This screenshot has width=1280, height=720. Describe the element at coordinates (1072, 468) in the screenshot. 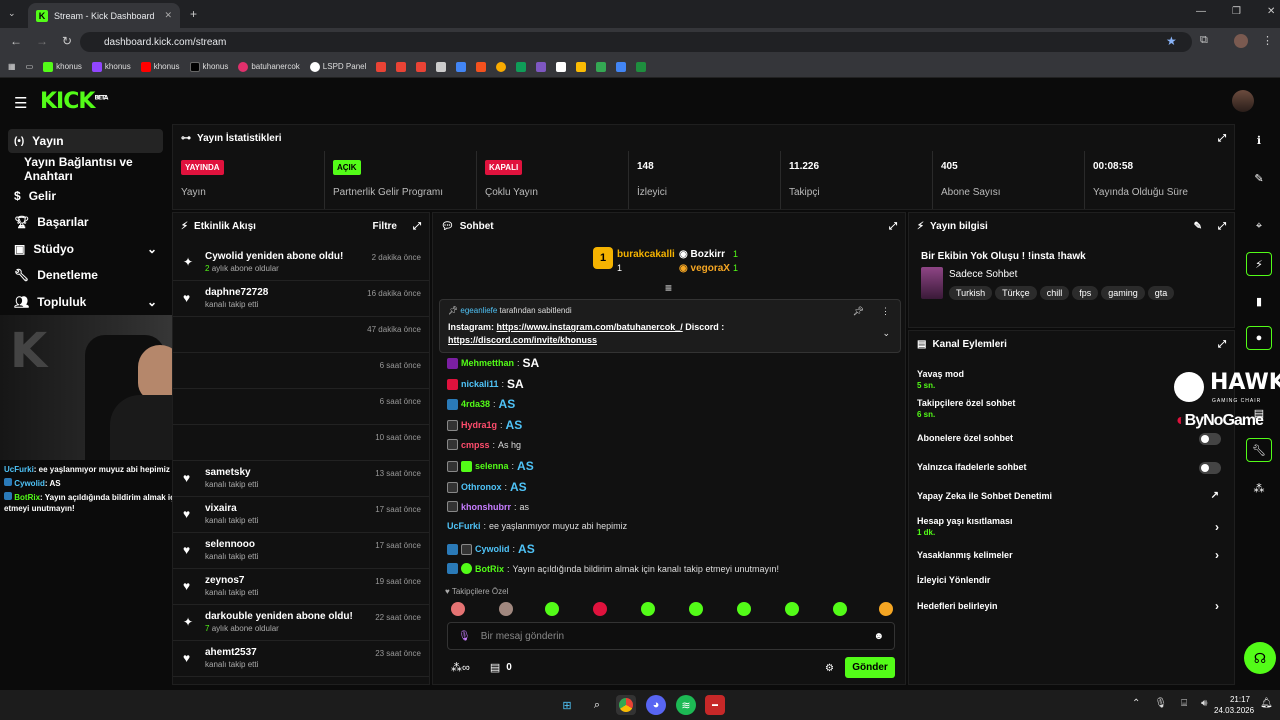

I see `action-emote-only: Yalnızca ifadelerle sohbet` at that location.